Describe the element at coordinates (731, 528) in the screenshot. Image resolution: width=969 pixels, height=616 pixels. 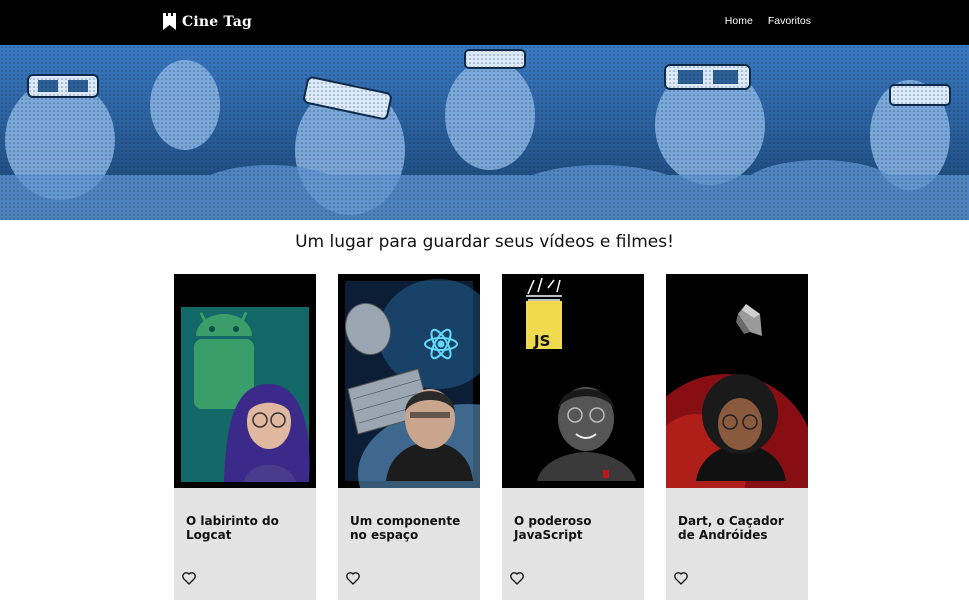
I see `video-title: Dart, o Caçador de Andróides` at that location.